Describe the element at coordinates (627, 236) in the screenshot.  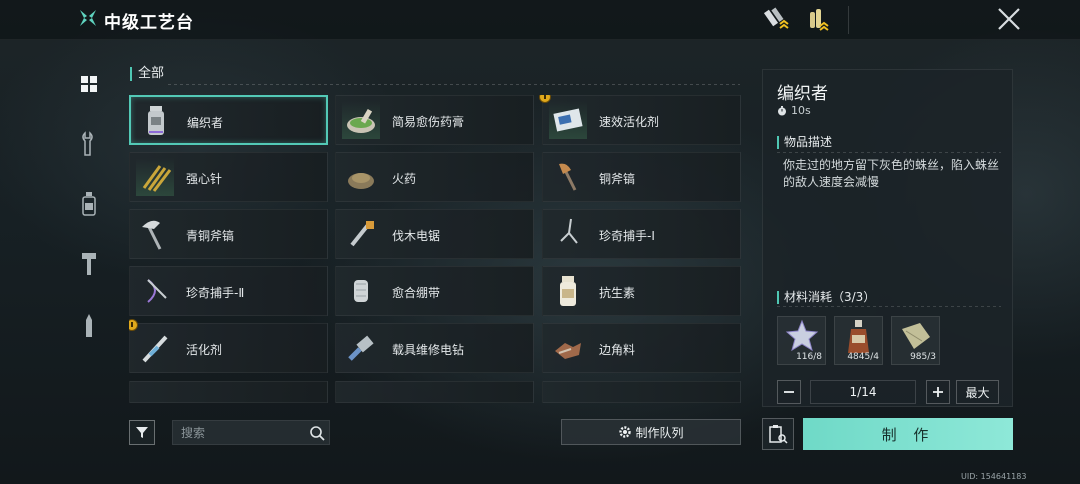
I see `recipe-label: 珍奇捕手-I` at that location.